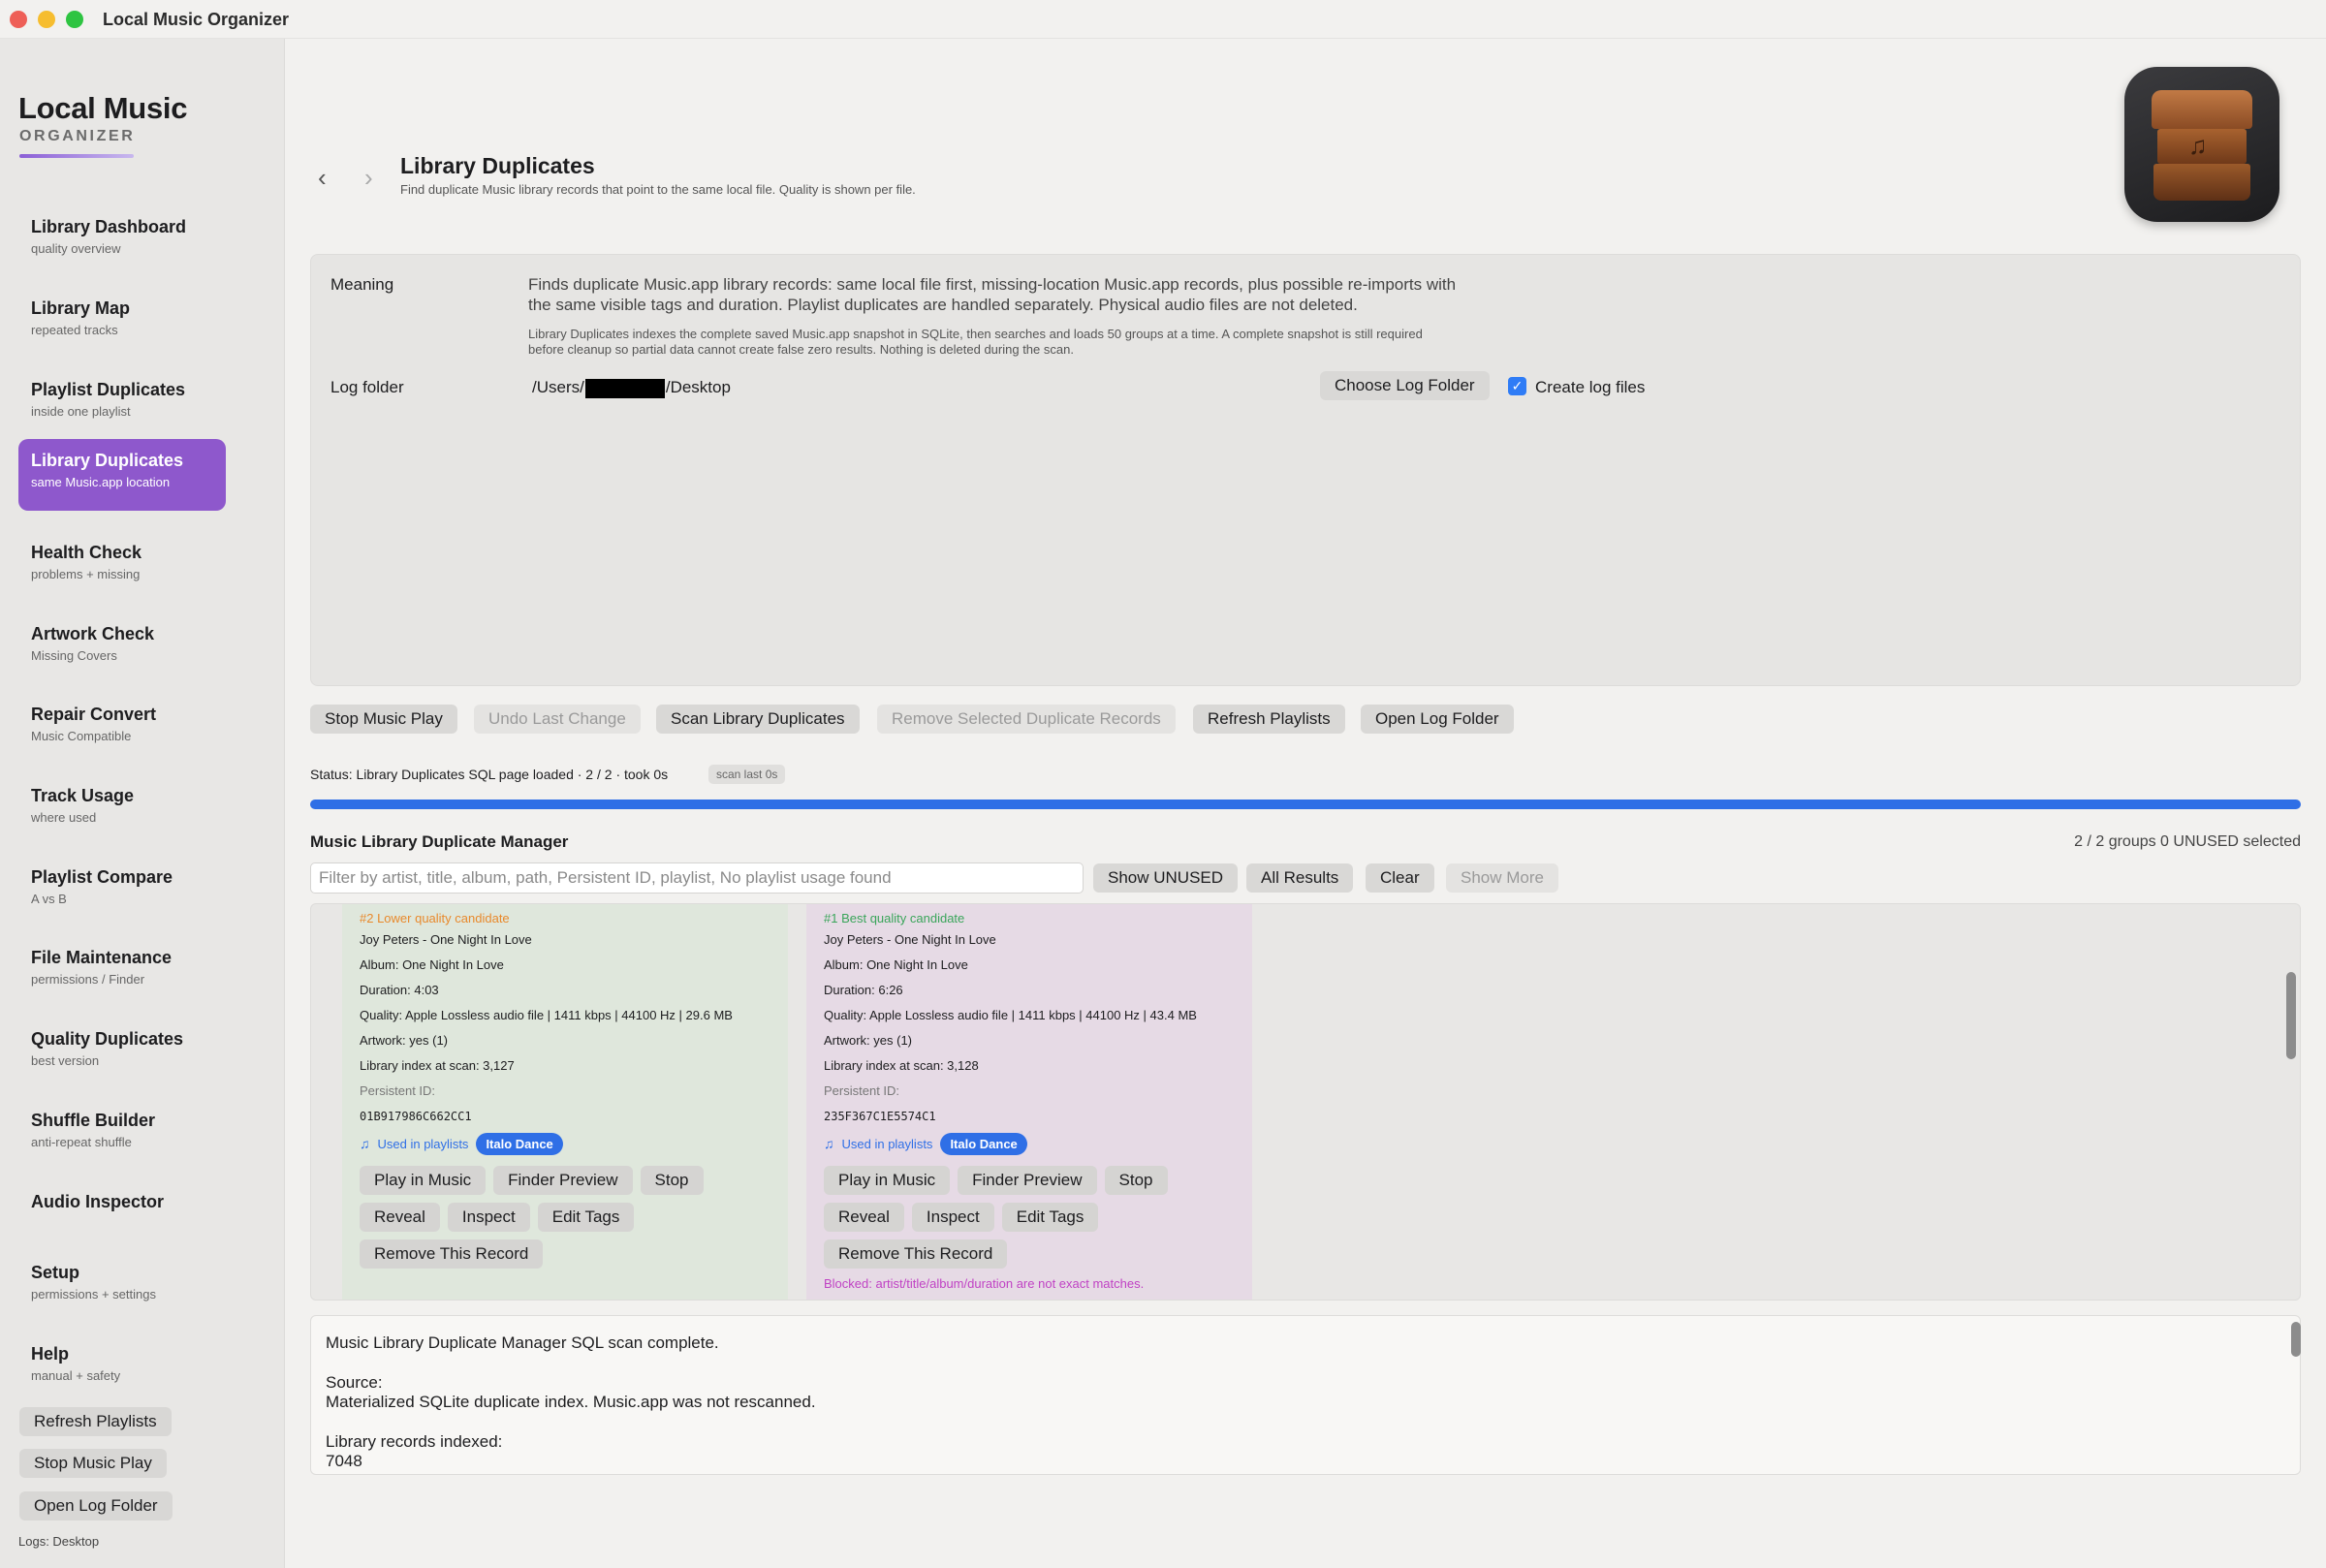 The height and width of the screenshot is (1568, 2326). Describe the element at coordinates (1269, 720) in the screenshot. I see `refresh-playlists-button: Refresh Playlists` at that location.